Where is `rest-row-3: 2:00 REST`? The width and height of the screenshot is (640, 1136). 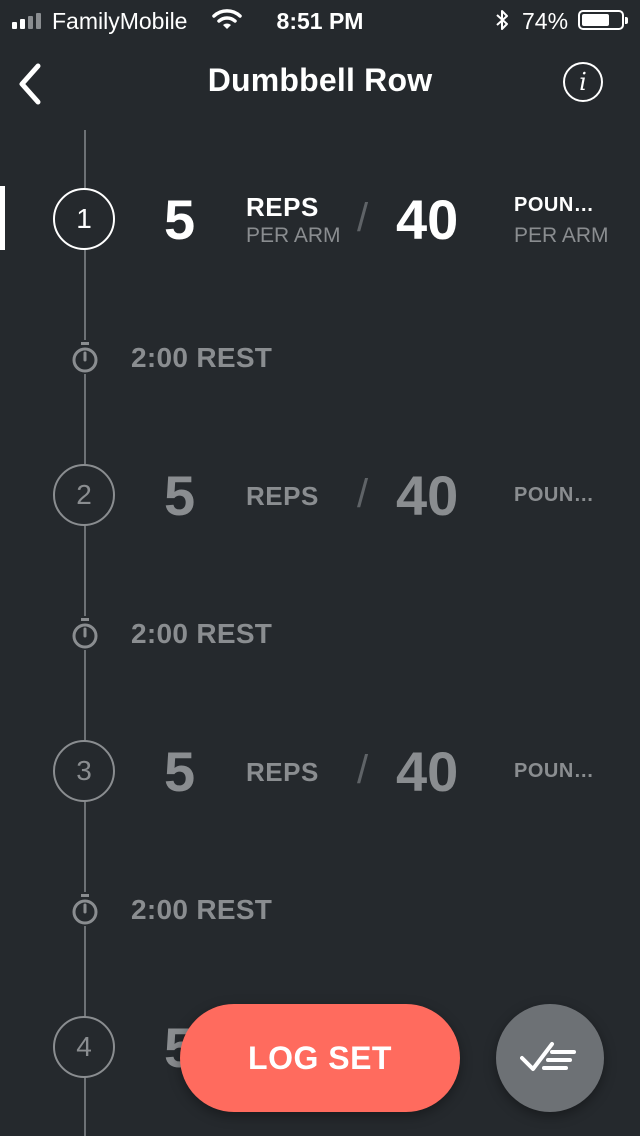
rest-row-3: 2:00 REST is located at coordinates (320, 910).